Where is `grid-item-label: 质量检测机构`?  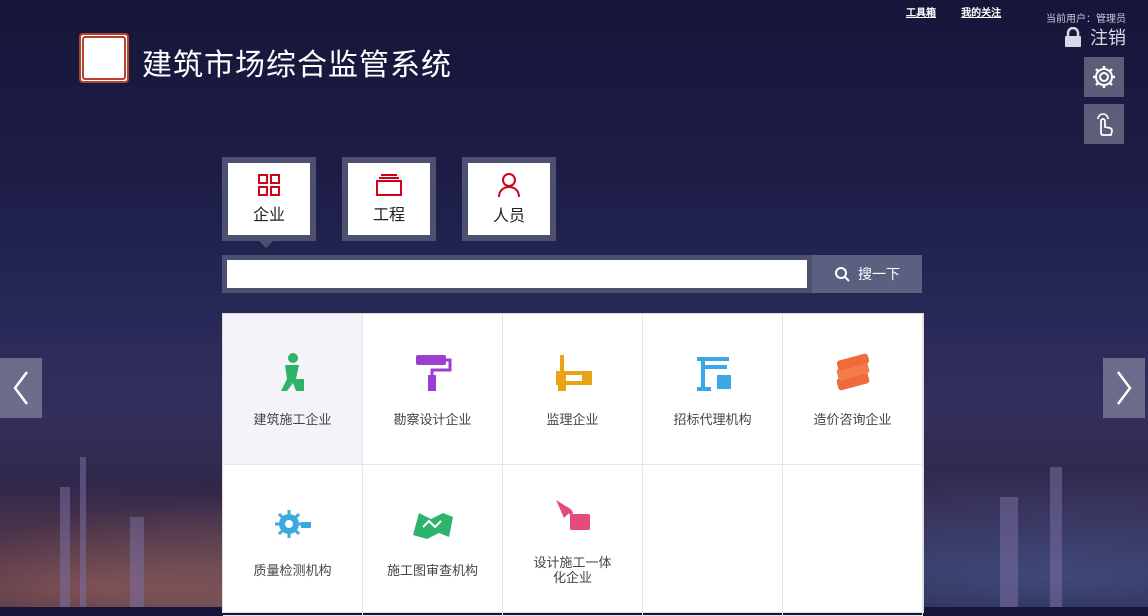
grid-item-label: 质量检测机构 is located at coordinates (292, 571).